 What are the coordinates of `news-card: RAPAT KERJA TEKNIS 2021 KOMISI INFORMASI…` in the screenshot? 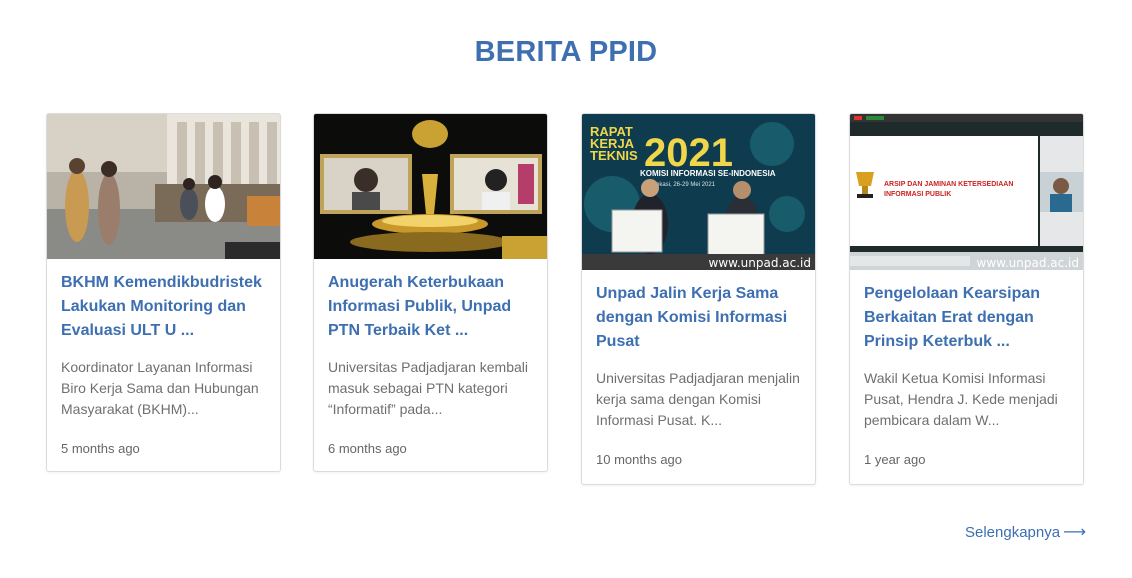 It's located at (698, 299).